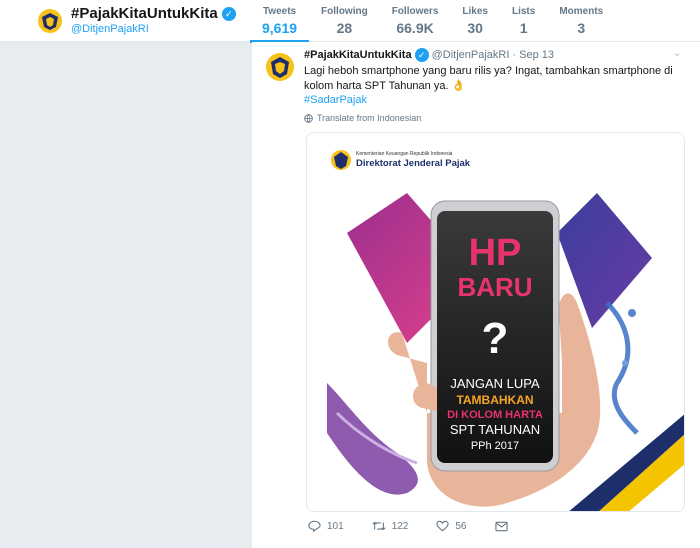 Image resolution: width=700 pixels, height=548 pixels. Describe the element at coordinates (279, 11) in the screenshot. I see `tab-tweets-label: Tweets` at that location.